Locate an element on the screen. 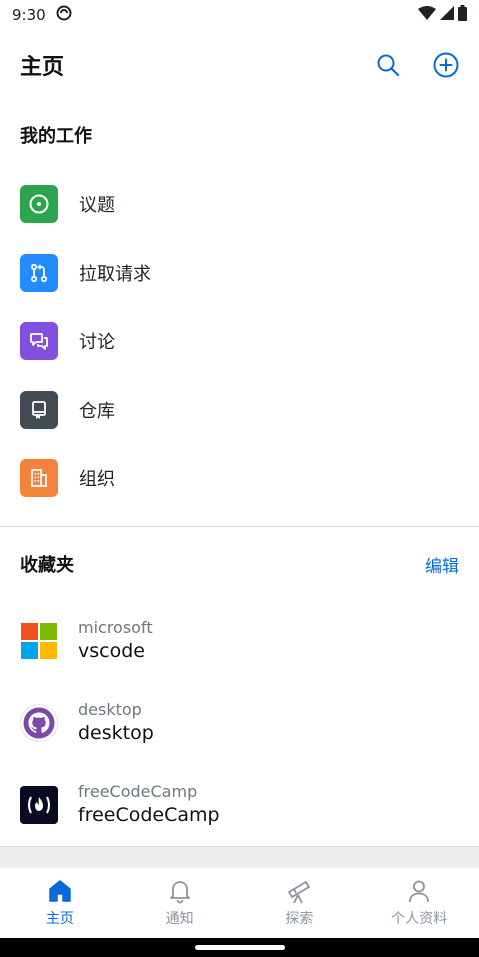  favorites-header: 收藏夹 编辑 is located at coordinates (239, 564).